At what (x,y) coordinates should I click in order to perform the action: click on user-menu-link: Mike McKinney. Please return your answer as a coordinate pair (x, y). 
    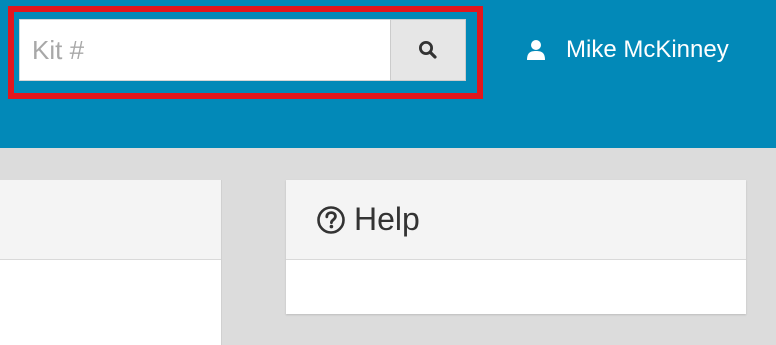
    Looking at the image, I should click on (627, 50).